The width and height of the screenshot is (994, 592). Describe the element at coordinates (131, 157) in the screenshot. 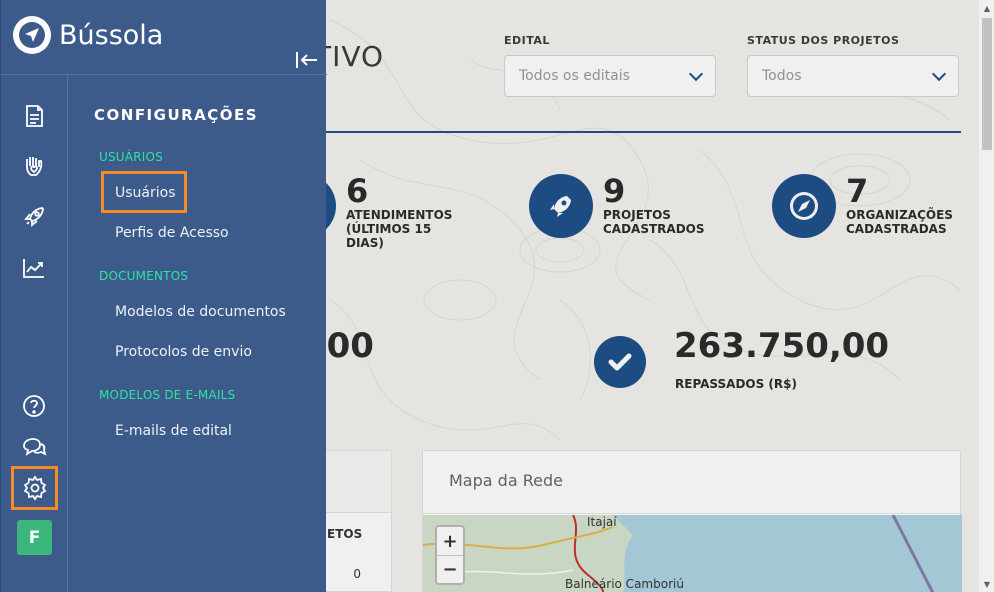

I see `section-usuarios: USUÁRIOS` at that location.